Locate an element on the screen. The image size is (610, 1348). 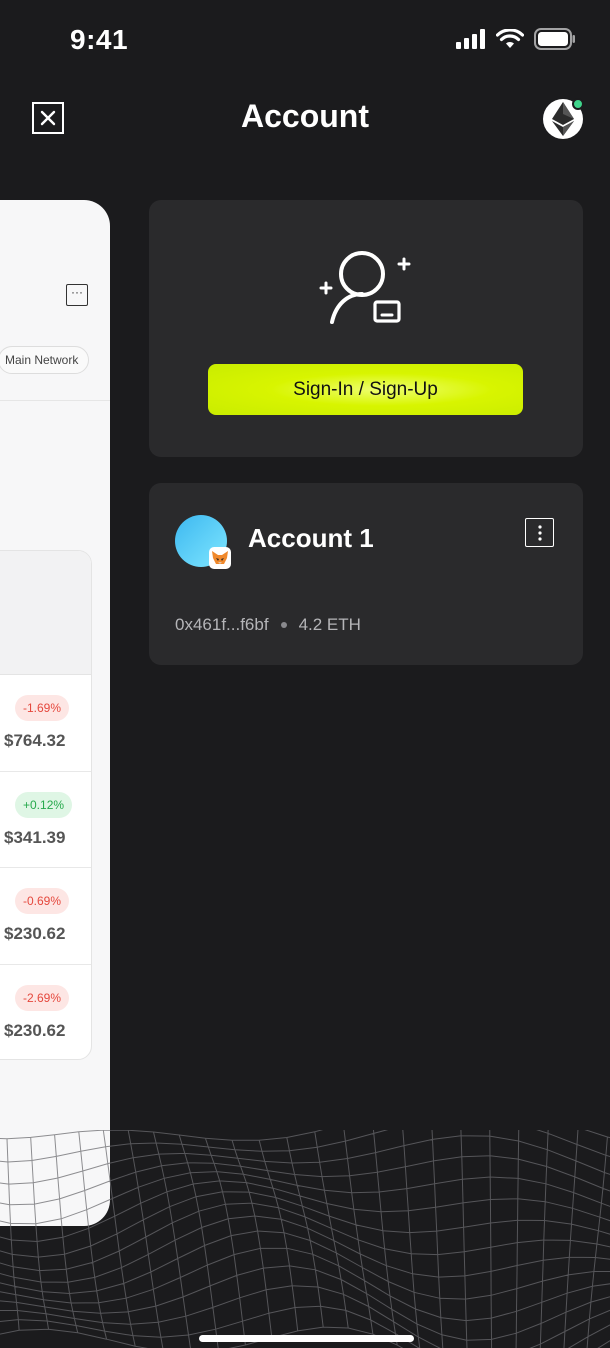
change-badge: -0.69% is located at coordinates (42, 901).